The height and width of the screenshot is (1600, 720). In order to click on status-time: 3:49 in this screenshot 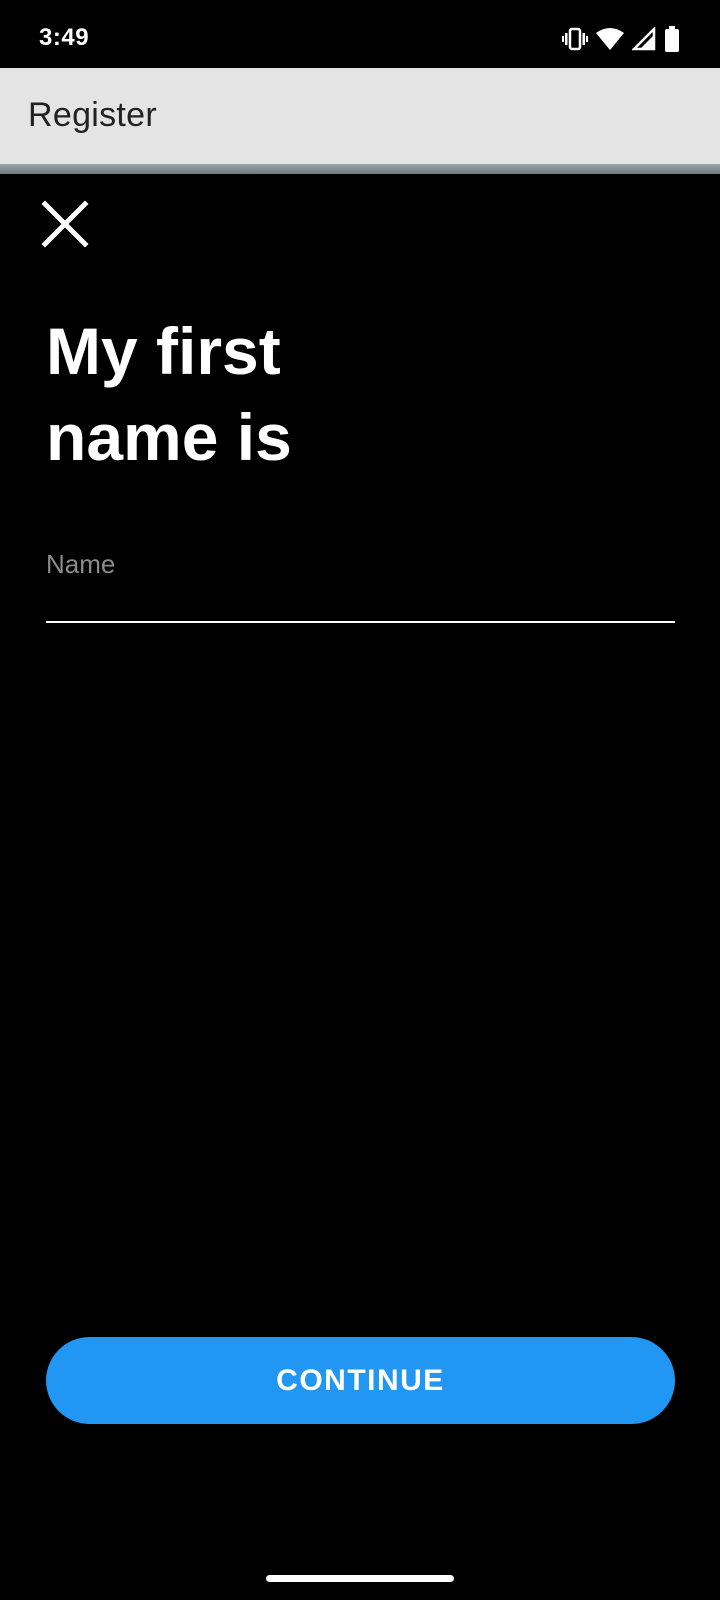, I will do `click(64, 37)`.